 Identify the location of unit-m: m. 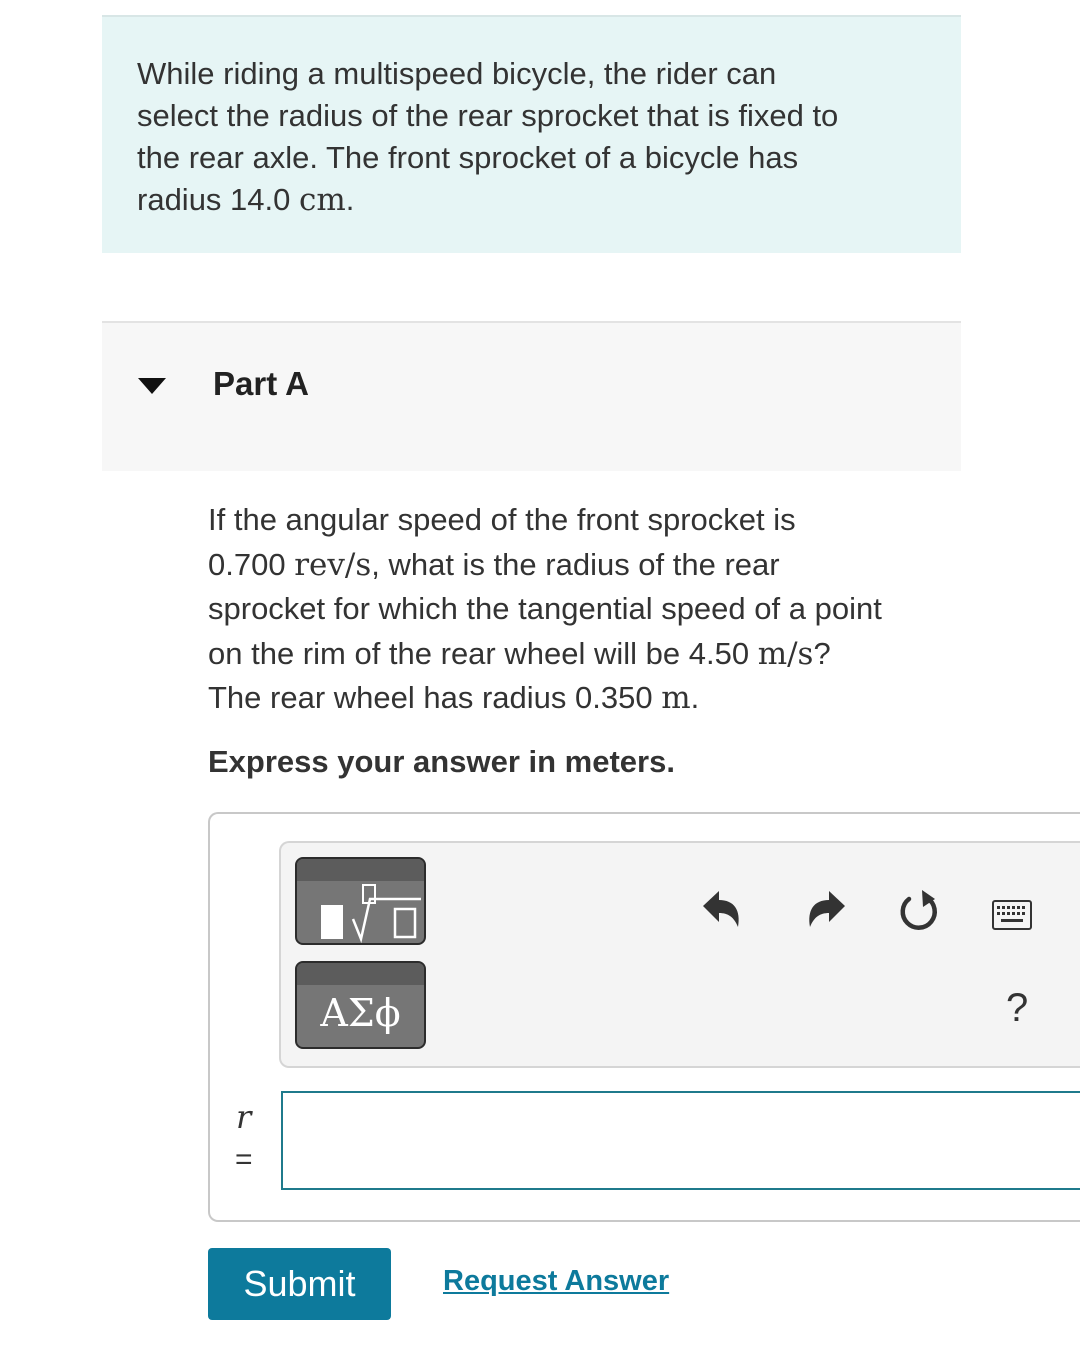
(676, 698).